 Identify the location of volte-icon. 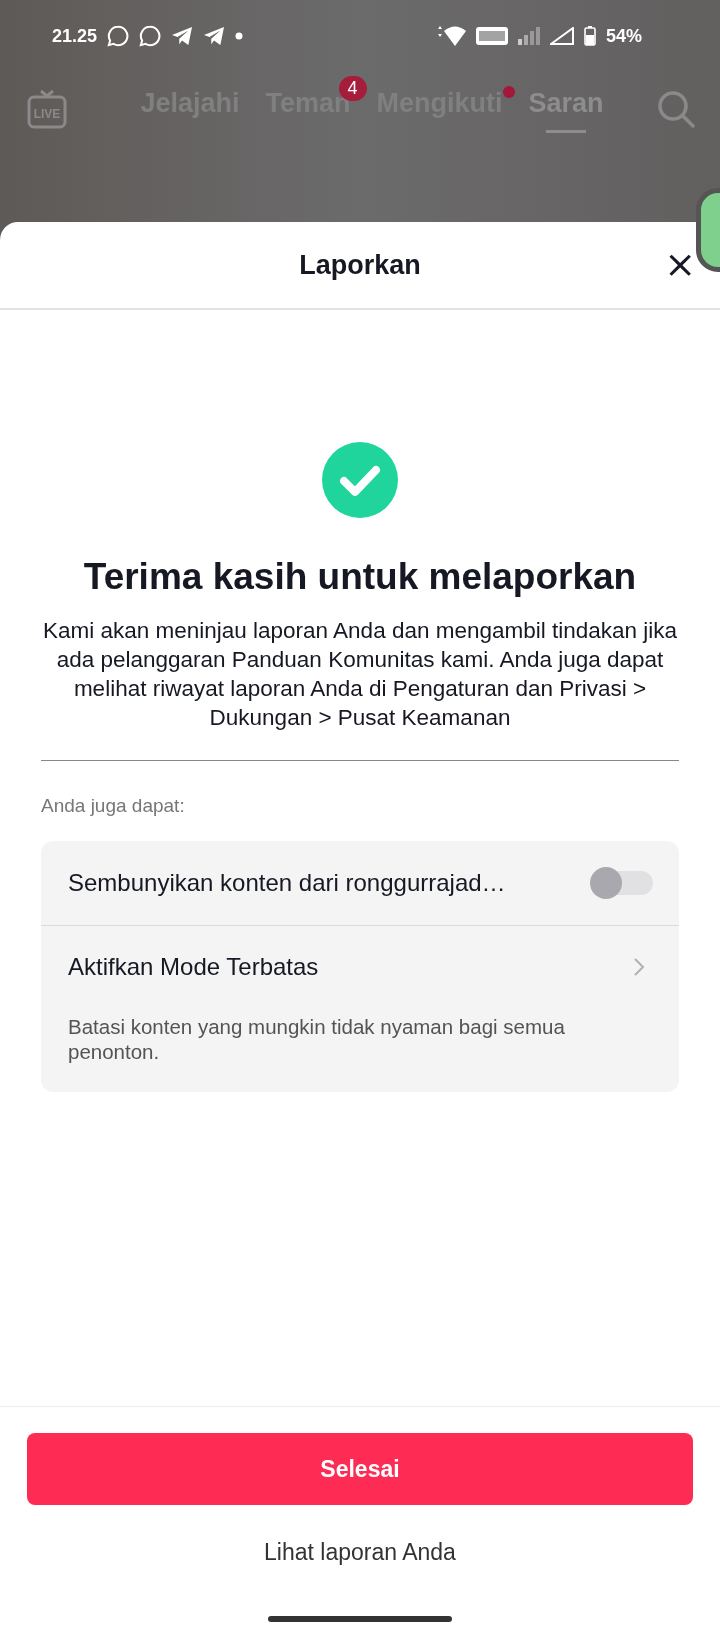
(491, 36).